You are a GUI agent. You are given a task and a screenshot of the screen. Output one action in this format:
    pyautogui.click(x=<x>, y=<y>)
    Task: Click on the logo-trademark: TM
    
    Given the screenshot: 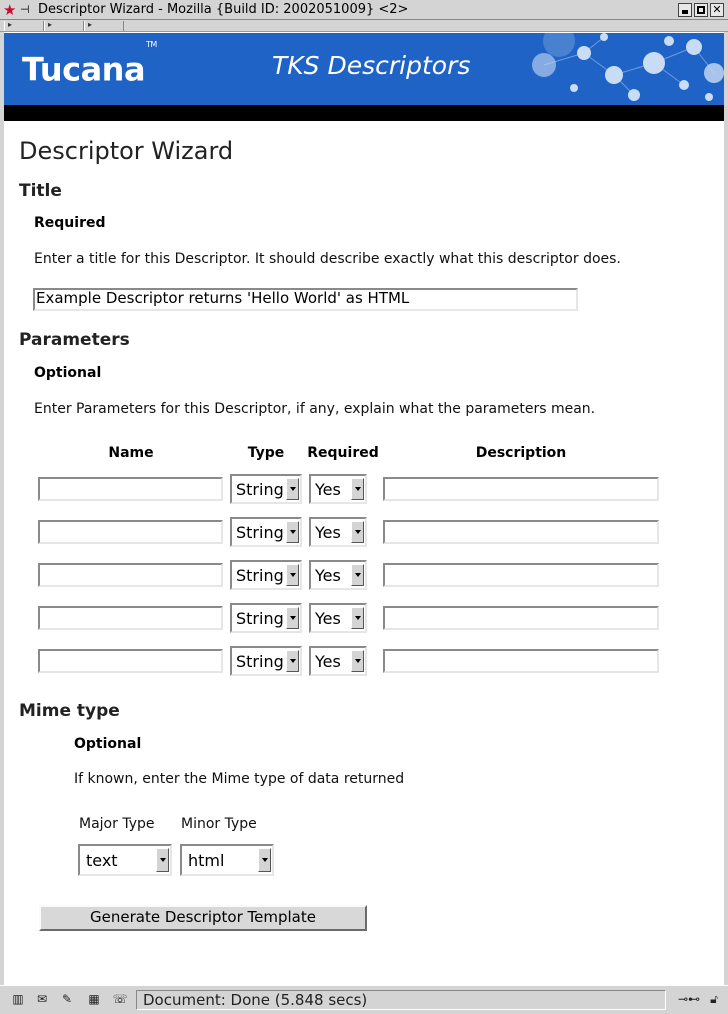 What is the action you would take?
    pyautogui.click(x=151, y=44)
    